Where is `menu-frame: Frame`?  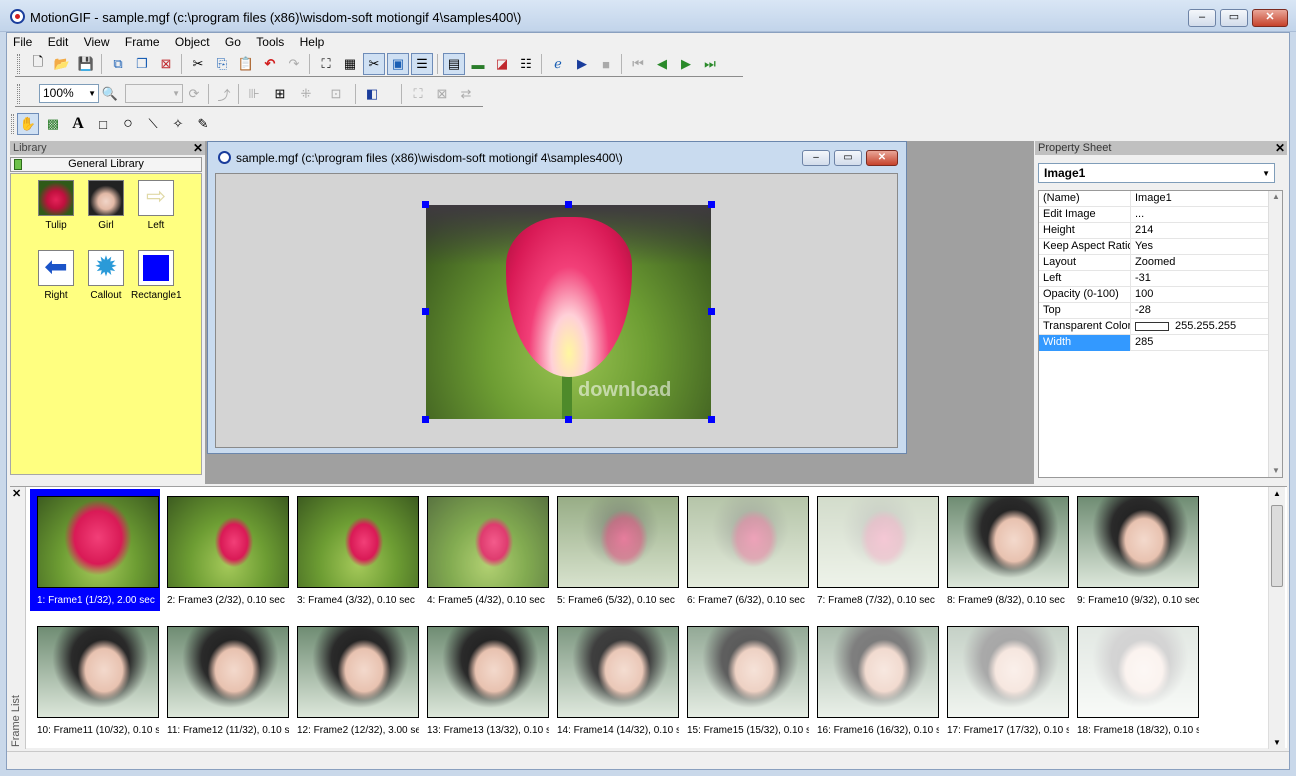 menu-frame: Frame is located at coordinates (142, 41).